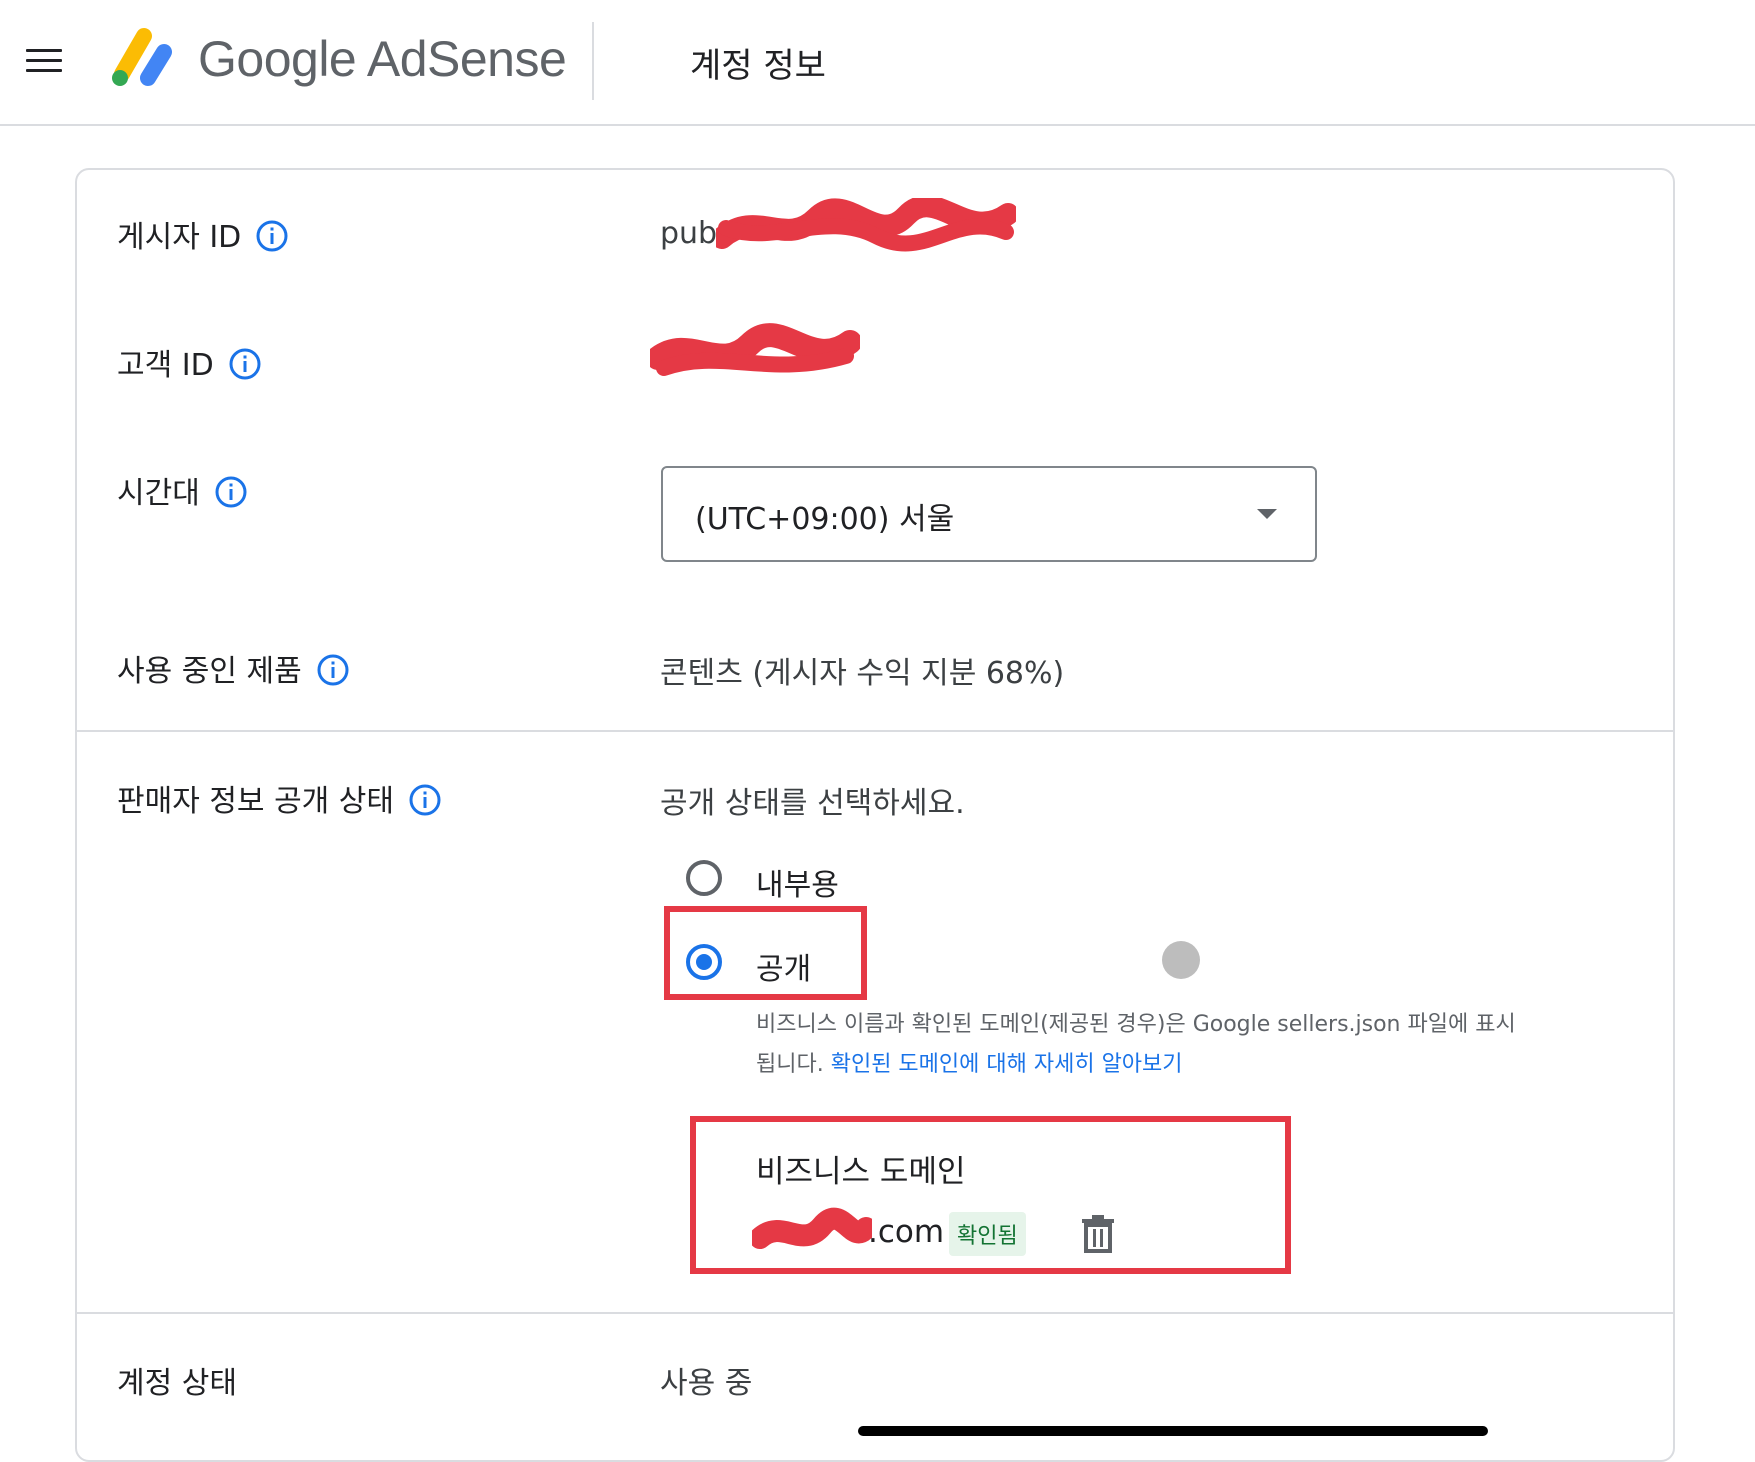 This screenshot has width=1755, height=1462. What do you see at coordinates (165, 365) in the screenshot?
I see `customer-id-label: 고객 ID` at bounding box center [165, 365].